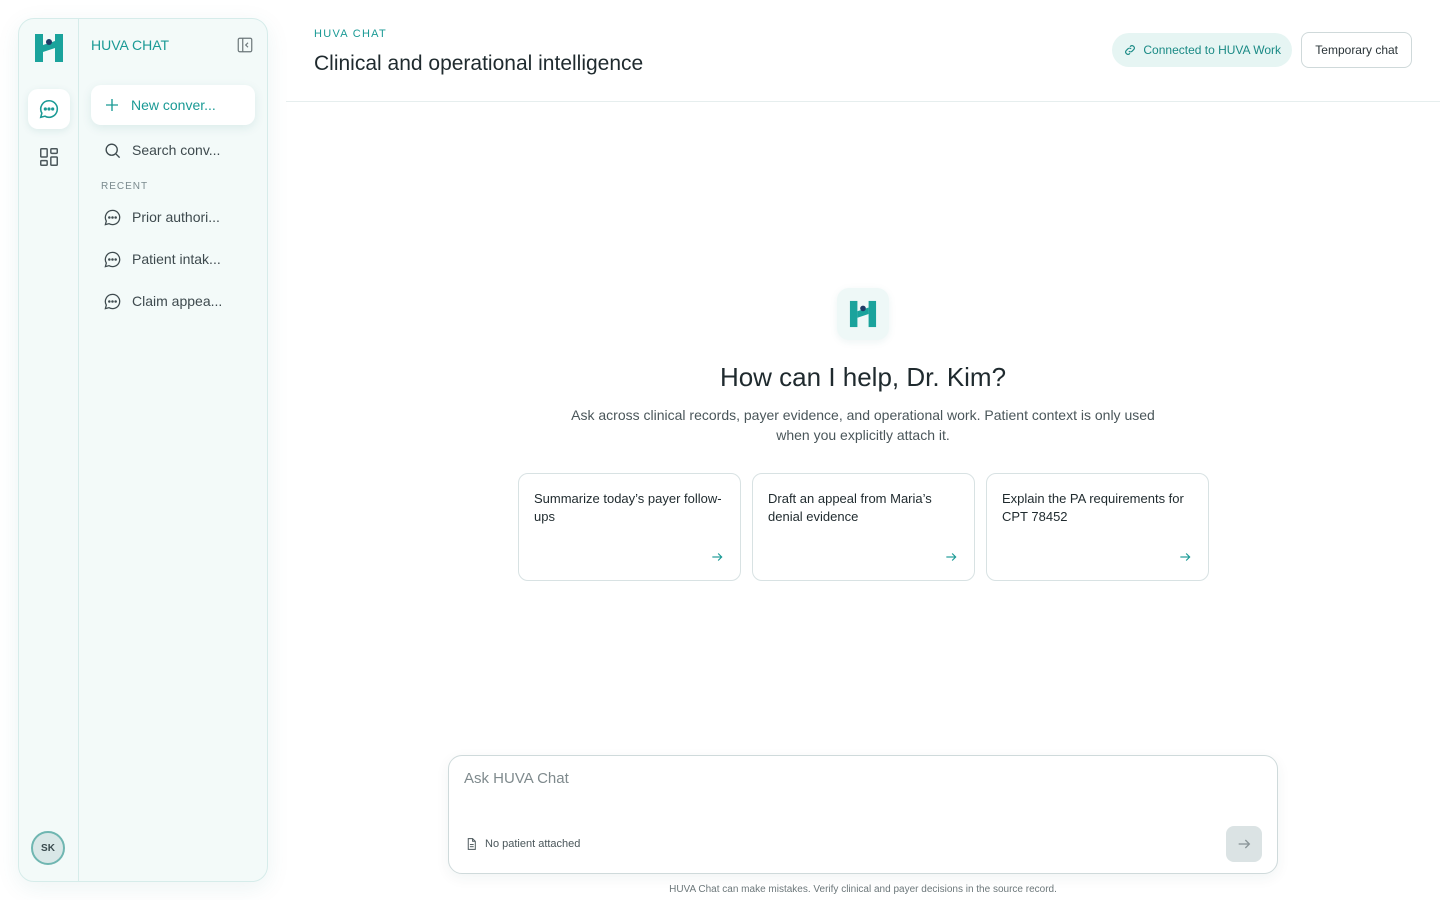 The width and height of the screenshot is (1440, 900). What do you see at coordinates (351, 34) in the screenshot?
I see `header-eyebrow: HUVA CHAT` at bounding box center [351, 34].